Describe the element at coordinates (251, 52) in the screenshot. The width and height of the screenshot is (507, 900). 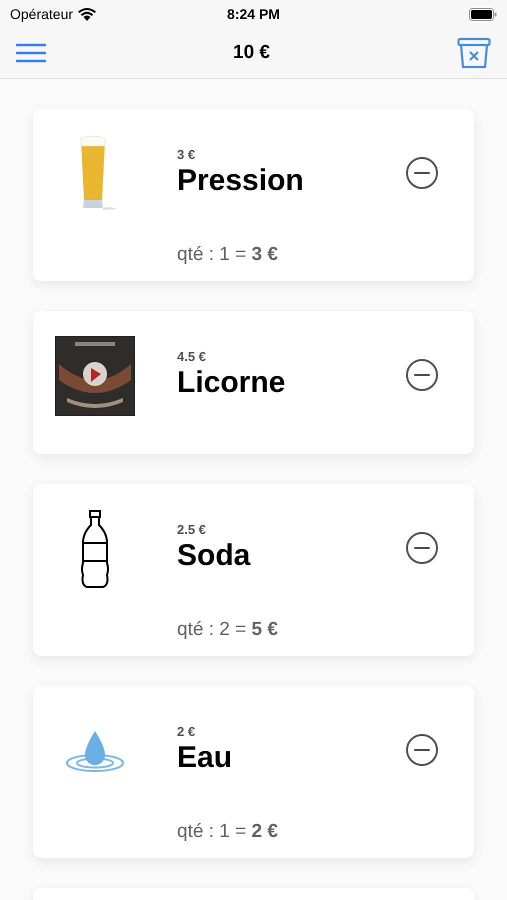
I see `cart-total: 10 €` at that location.